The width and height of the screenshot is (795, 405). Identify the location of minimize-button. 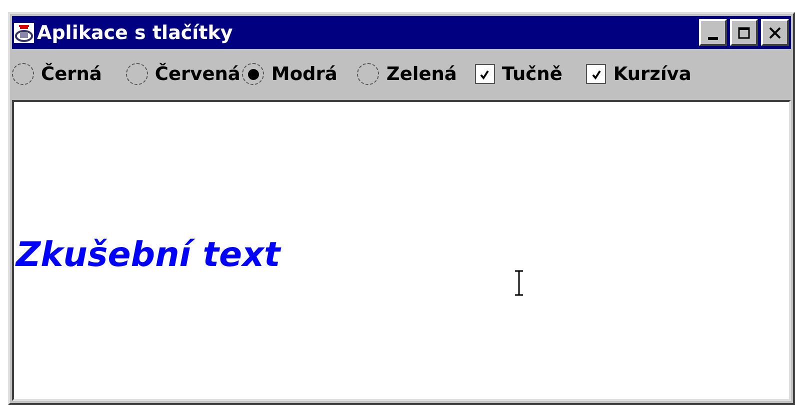
(713, 32).